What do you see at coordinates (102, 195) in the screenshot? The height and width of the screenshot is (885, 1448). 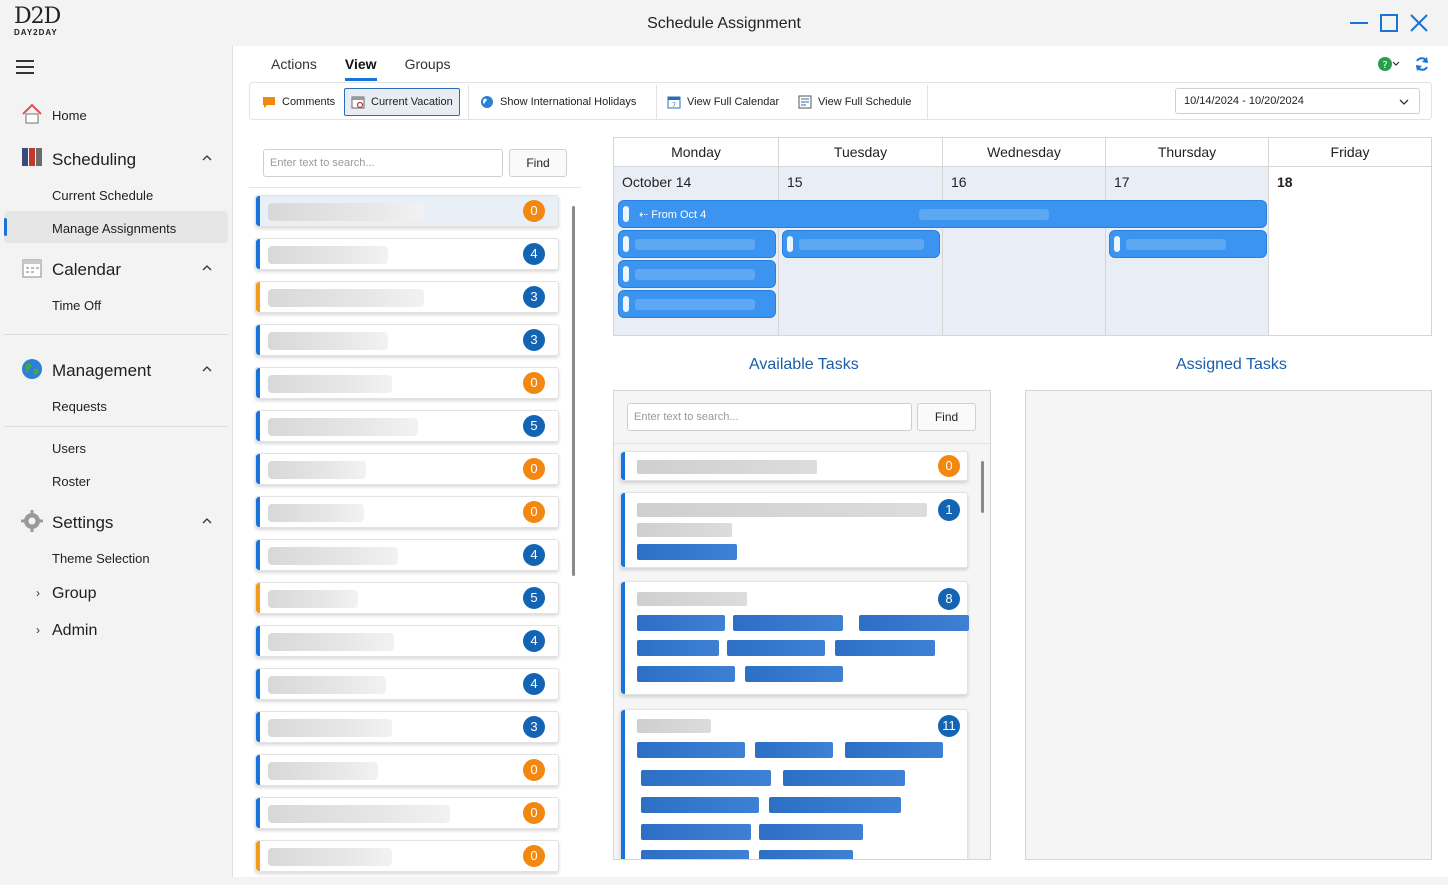 I see `sidebar-item-current-schedule: Current Schedule` at bounding box center [102, 195].